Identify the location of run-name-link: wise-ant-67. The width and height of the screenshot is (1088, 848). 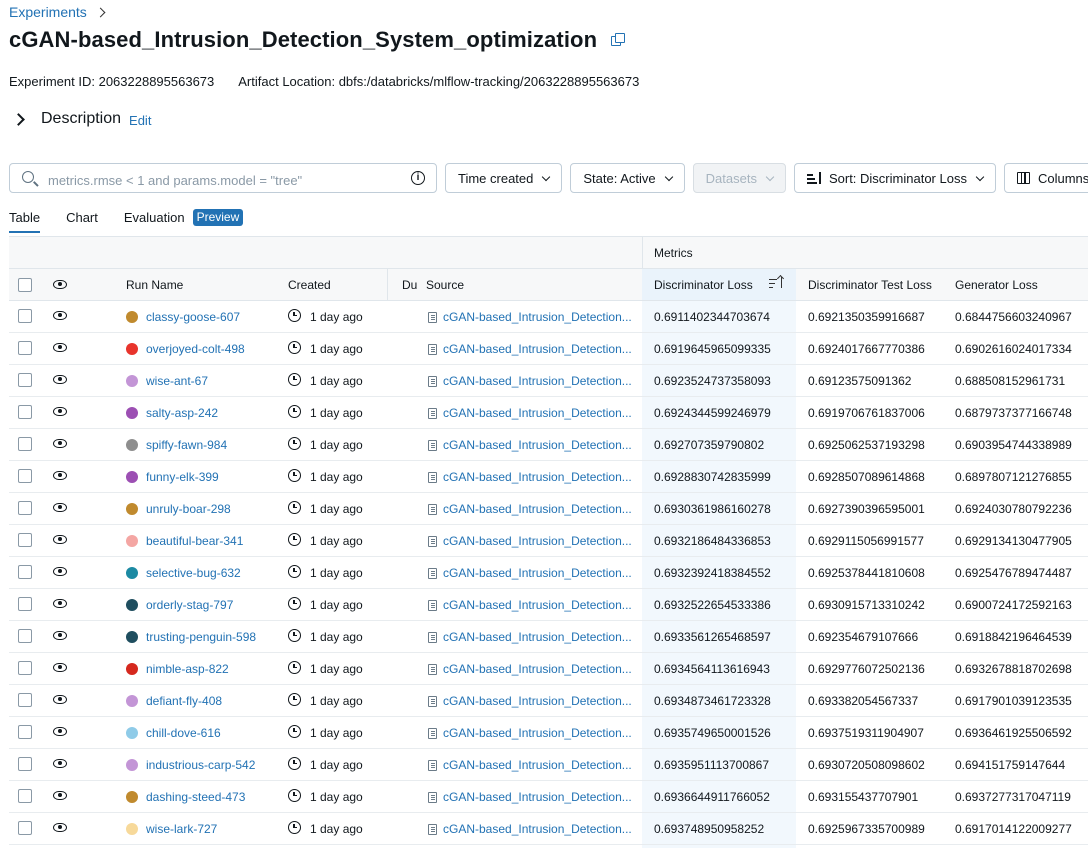
(177, 381).